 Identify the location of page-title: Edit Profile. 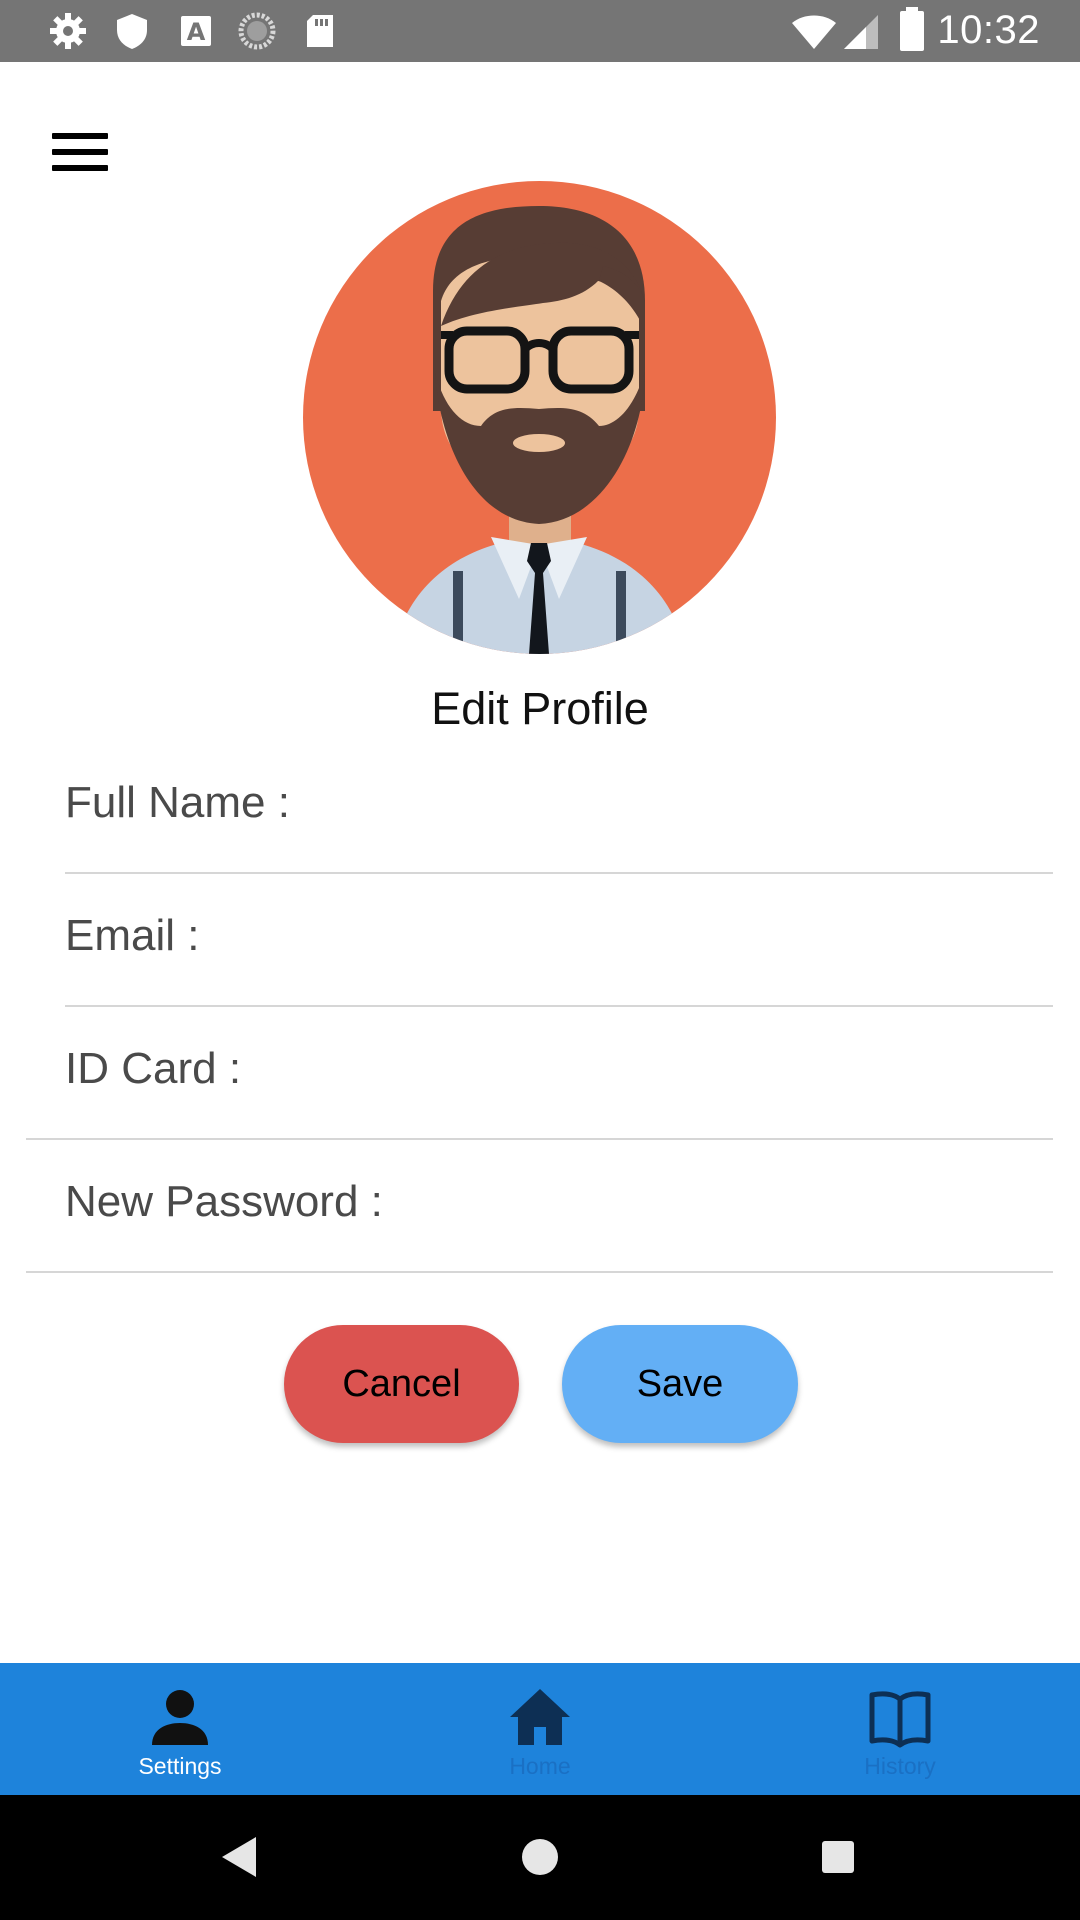
(540, 708).